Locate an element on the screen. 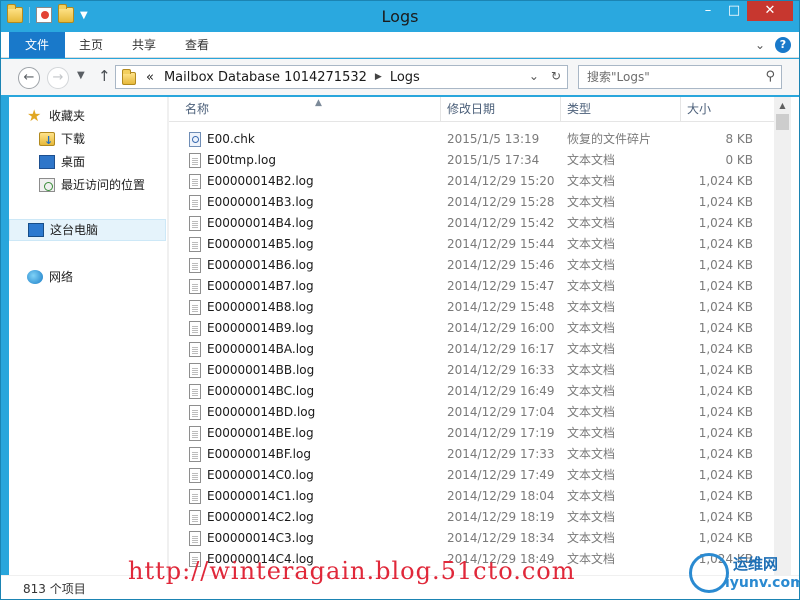 This screenshot has width=800, height=600. search-icon: ⚲ is located at coordinates (770, 77).